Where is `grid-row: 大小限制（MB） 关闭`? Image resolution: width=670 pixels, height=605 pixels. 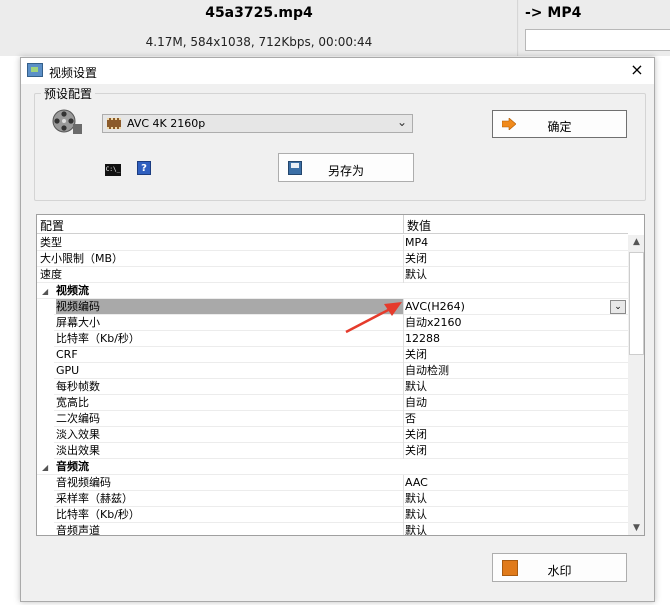
grid-row: 大小限制（MB） 关闭 is located at coordinates (332, 259).